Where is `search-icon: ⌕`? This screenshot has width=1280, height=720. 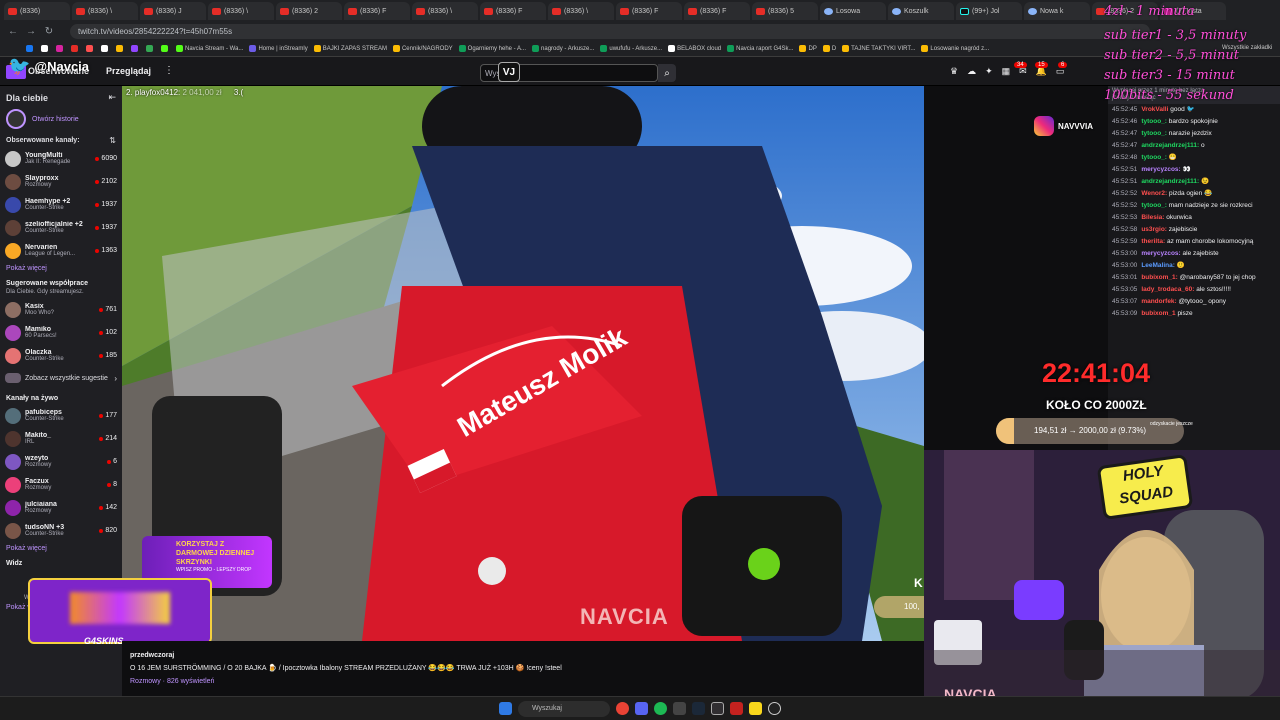 search-icon: ⌕ is located at coordinates (667, 73).